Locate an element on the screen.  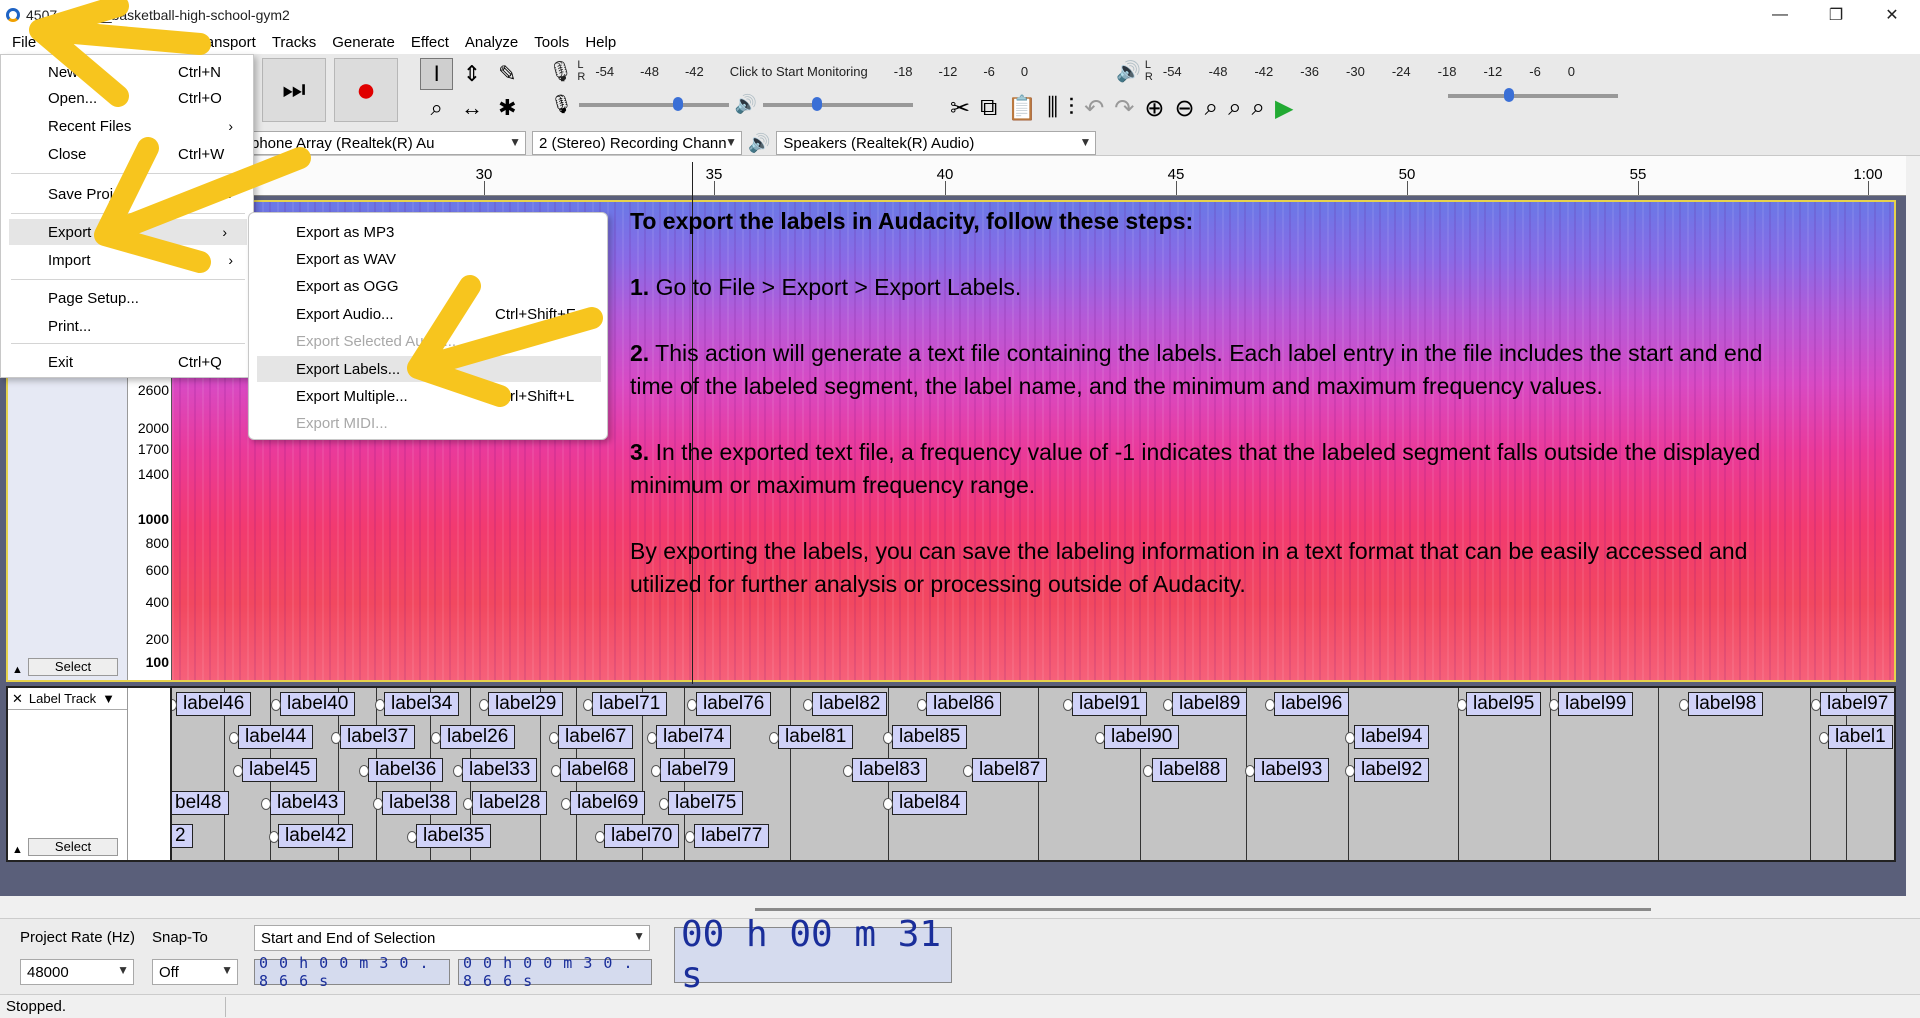
menu-item-recent-files: Recent Files › is located at coordinates (127, 126).